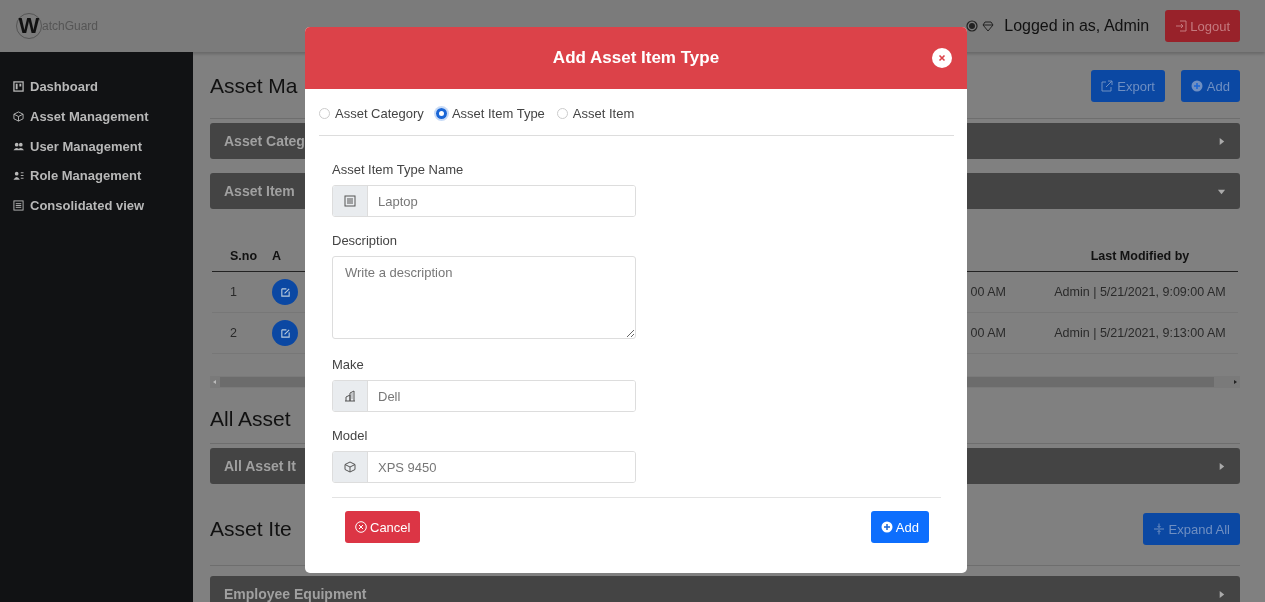  Describe the element at coordinates (490, 113) in the screenshot. I see `radio-option: Asset Item Type` at that location.